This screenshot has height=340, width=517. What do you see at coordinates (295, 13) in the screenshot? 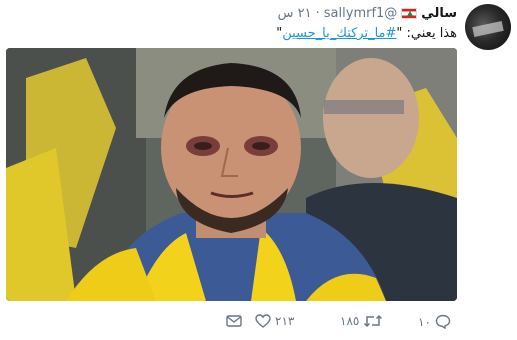
I see `timestamp: ٢١ س` at bounding box center [295, 13].